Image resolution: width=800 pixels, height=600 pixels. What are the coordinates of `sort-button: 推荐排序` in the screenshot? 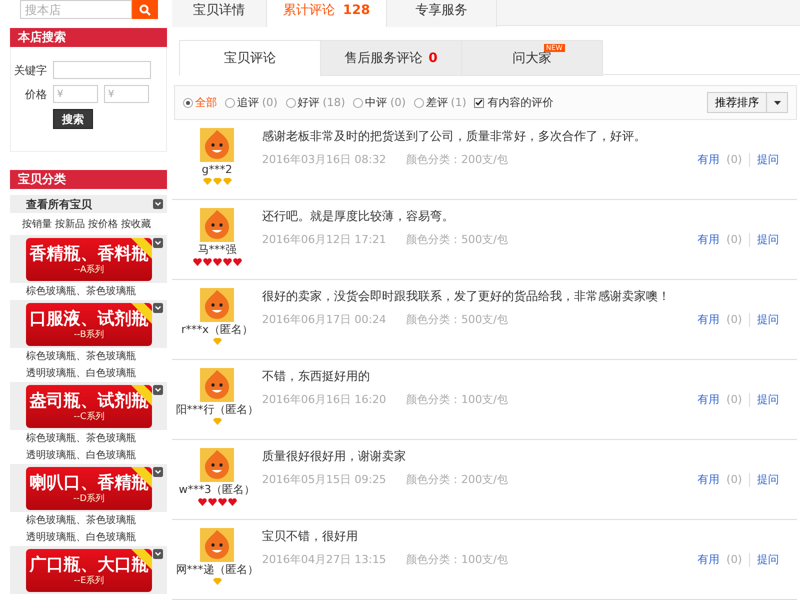 It's located at (737, 102).